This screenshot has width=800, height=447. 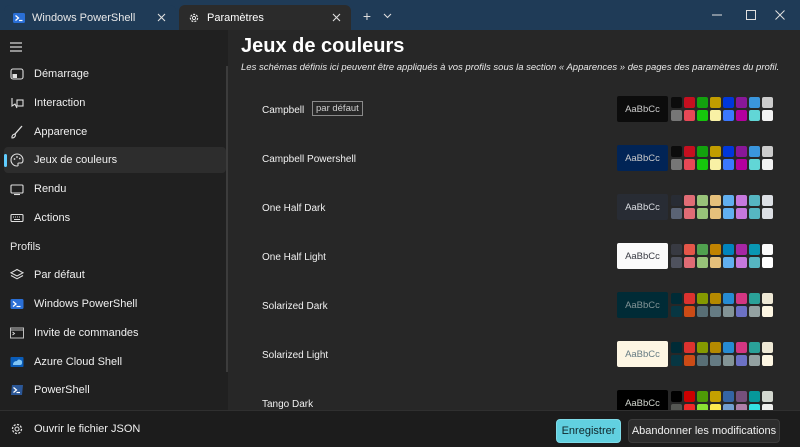 I want to click on chevron-down-icon, so click(x=387, y=16).